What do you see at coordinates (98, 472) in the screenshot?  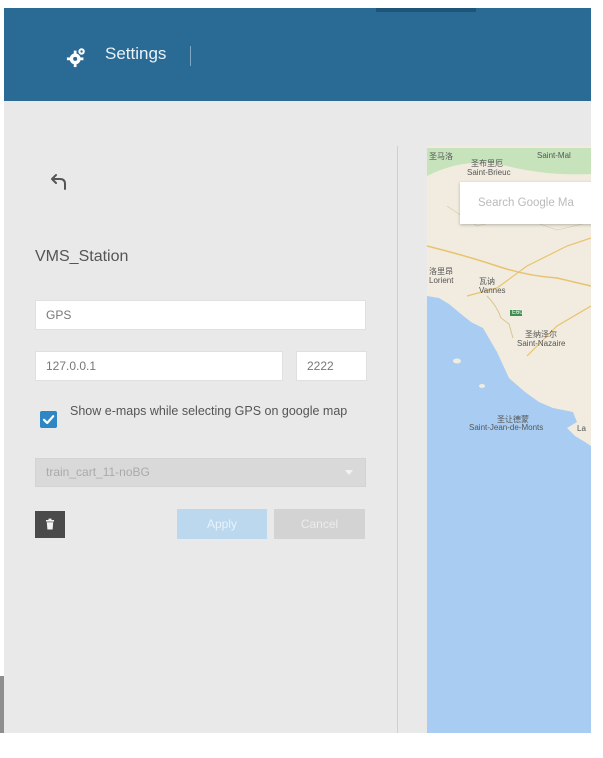 I see `emap-select-value: train_cart_11-noBG` at bounding box center [98, 472].